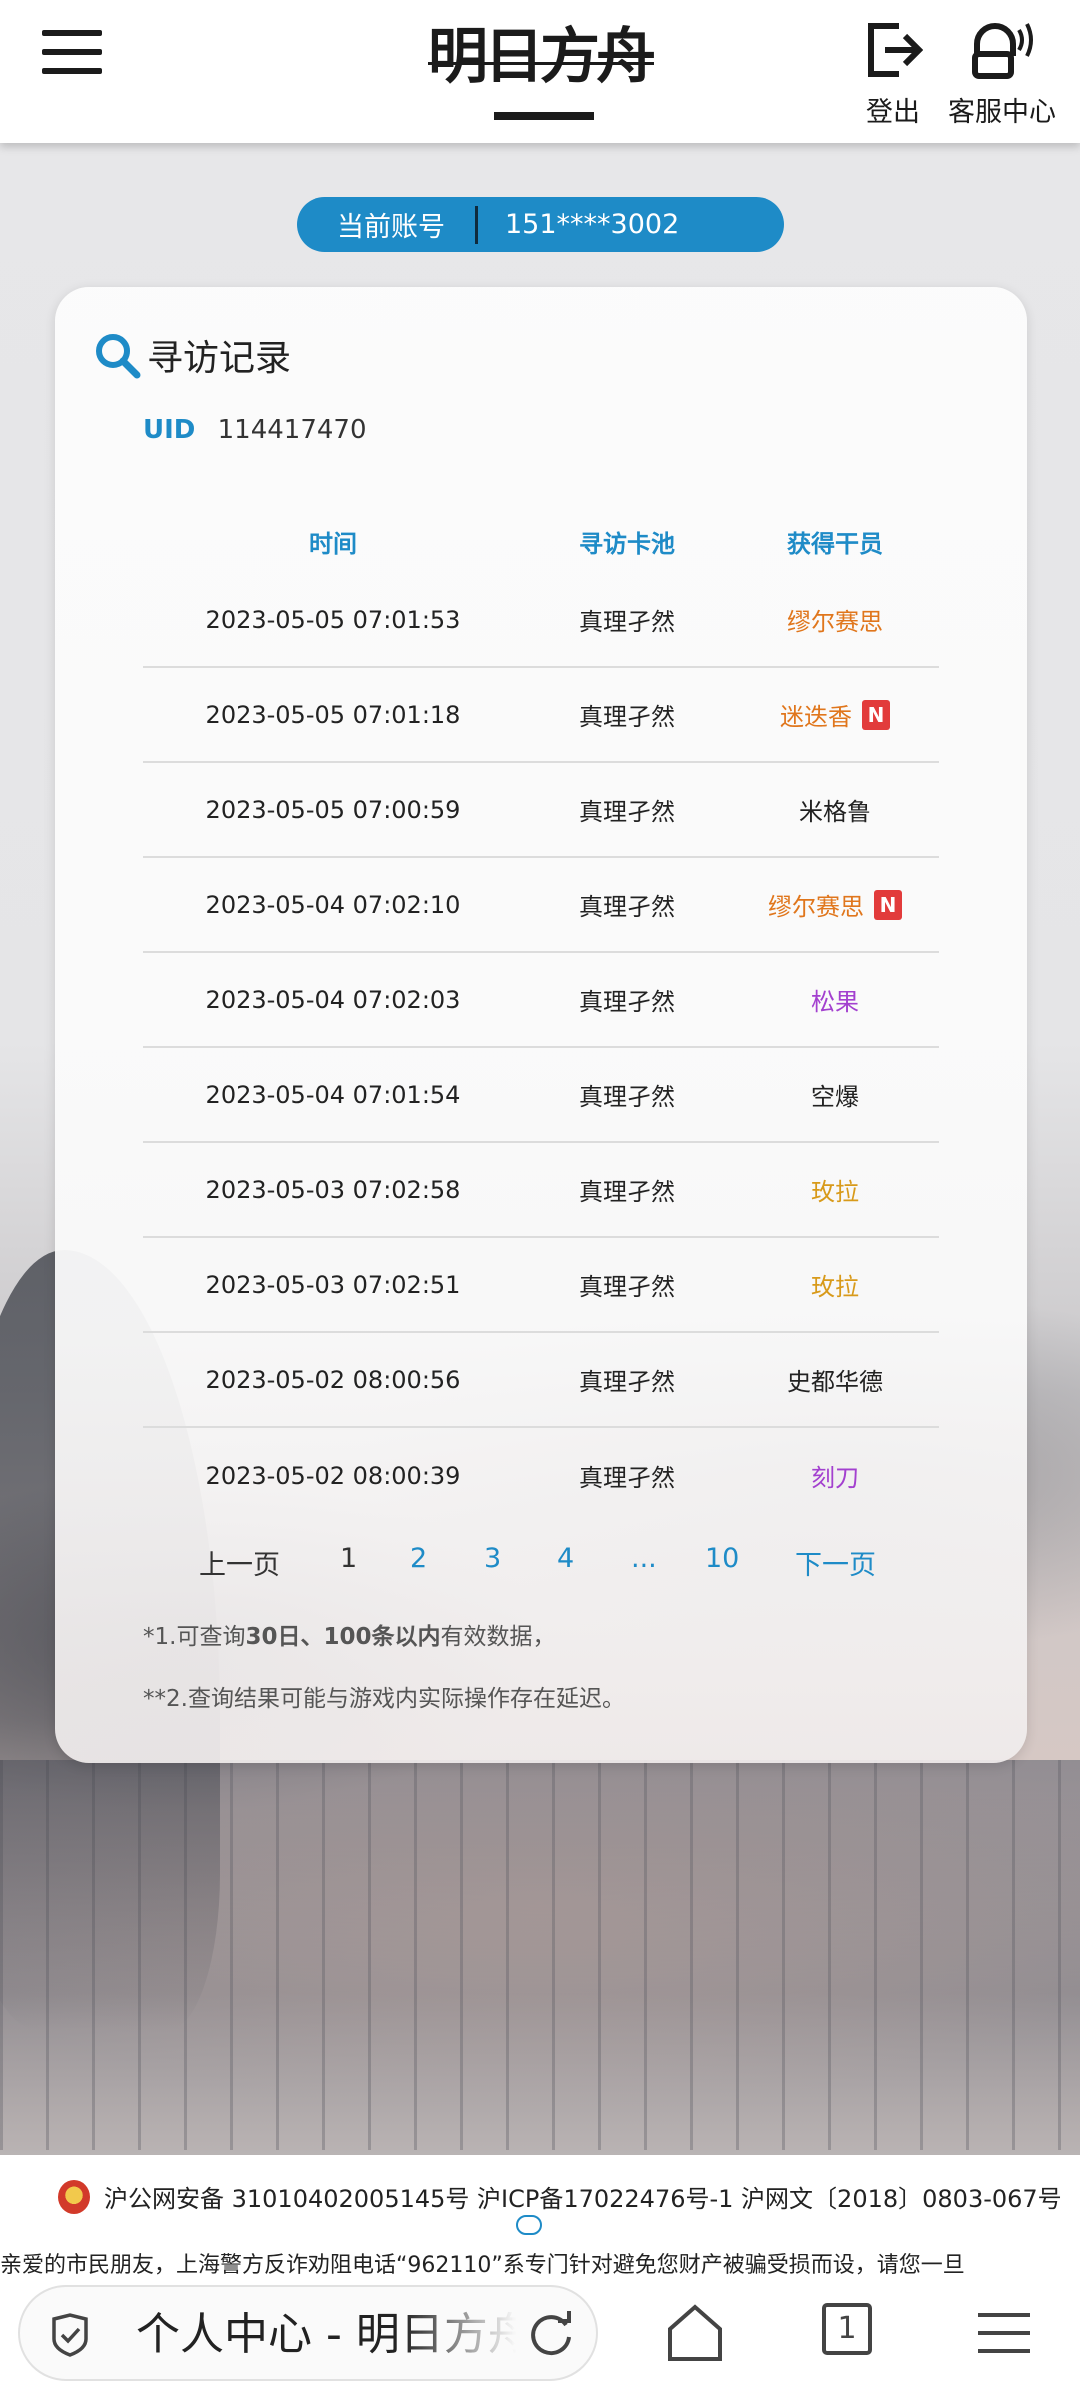  What do you see at coordinates (169, 430) in the screenshot?
I see `uid-label: UID` at bounding box center [169, 430].